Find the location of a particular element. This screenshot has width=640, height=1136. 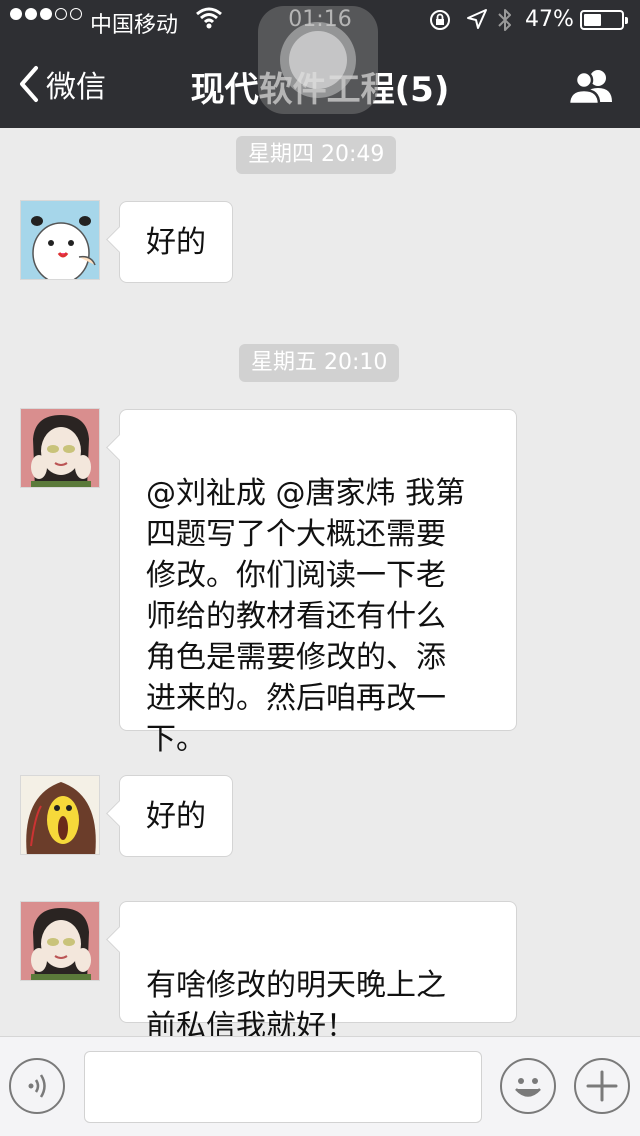

battery-fill is located at coordinates (592, 20).